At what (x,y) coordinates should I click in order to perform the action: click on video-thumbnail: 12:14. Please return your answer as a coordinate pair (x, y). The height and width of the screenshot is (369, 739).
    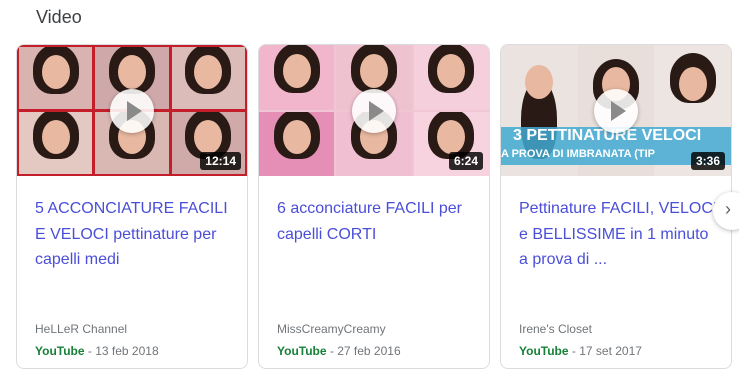
    Looking at the image, I should click on (132, 110).